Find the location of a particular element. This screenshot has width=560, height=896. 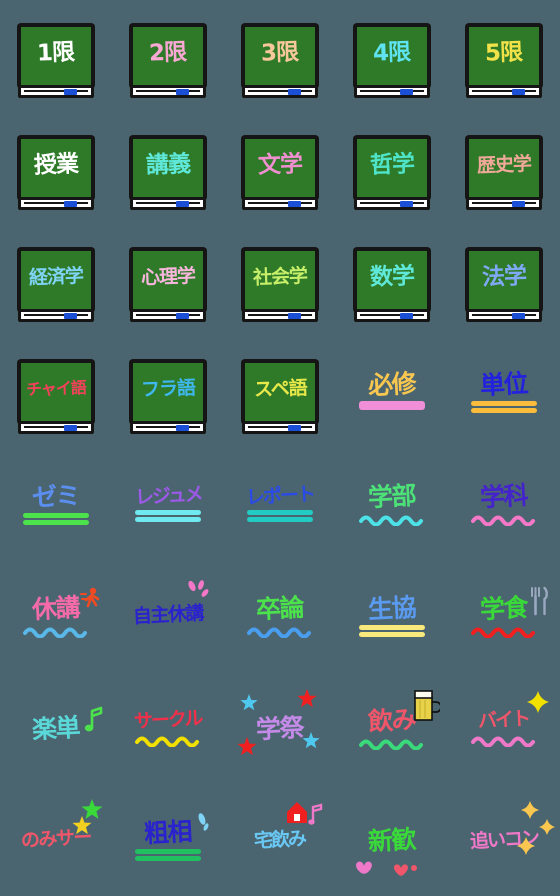

sticker-drinking-party: 飲み is located at coordinates (392, 728).